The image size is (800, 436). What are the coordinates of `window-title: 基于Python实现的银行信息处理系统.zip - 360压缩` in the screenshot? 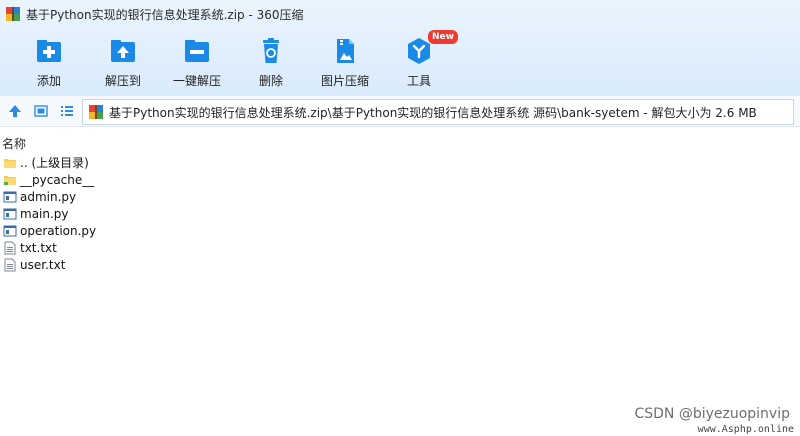 It's located at (165, 14).